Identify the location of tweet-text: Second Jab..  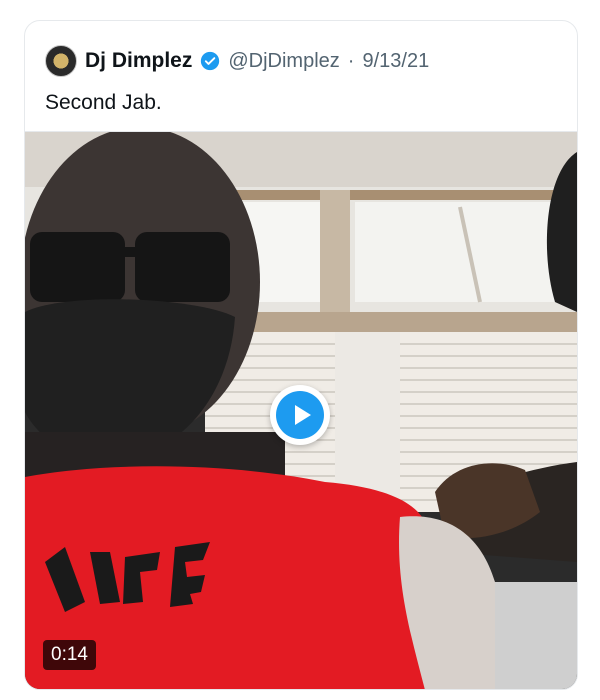
(103, 102).